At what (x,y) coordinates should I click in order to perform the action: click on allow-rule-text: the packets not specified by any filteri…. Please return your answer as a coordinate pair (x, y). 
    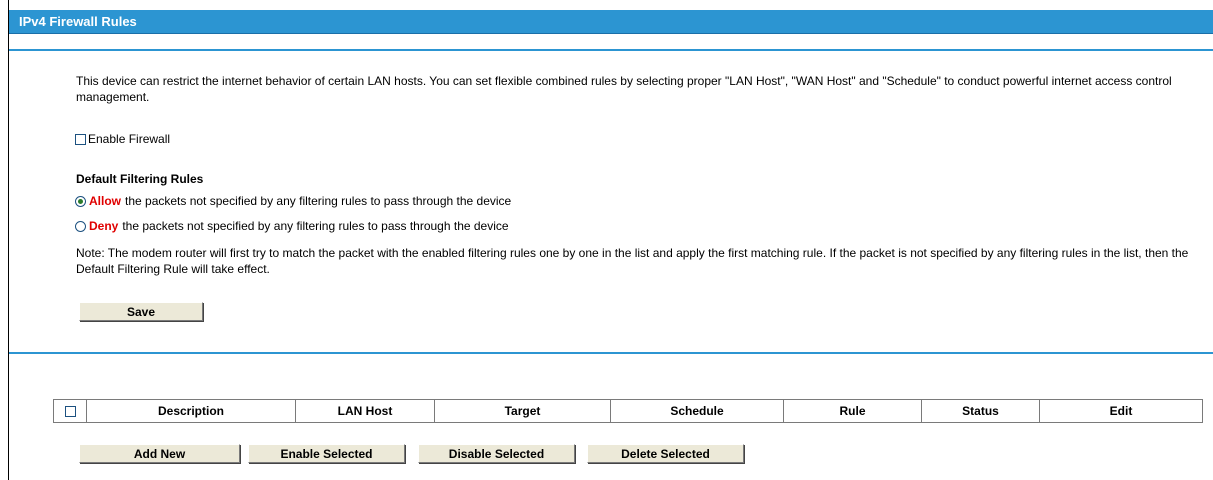
    Looking at the image, I should click on (318, 201).